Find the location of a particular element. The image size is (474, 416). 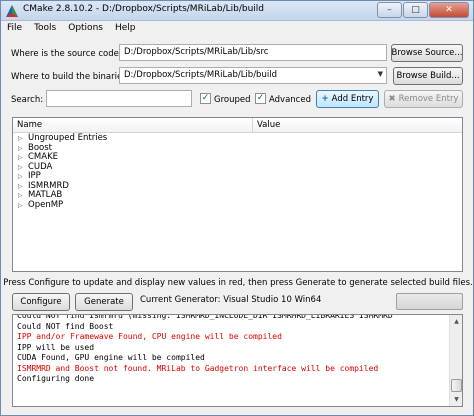

output-line: Configuring done is located at coordinates (56, 378).